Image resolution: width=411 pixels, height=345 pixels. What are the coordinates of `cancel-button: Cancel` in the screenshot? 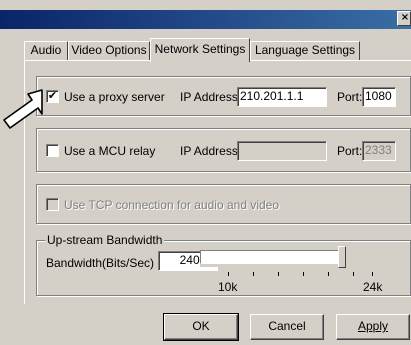 It's located at (287, 327).